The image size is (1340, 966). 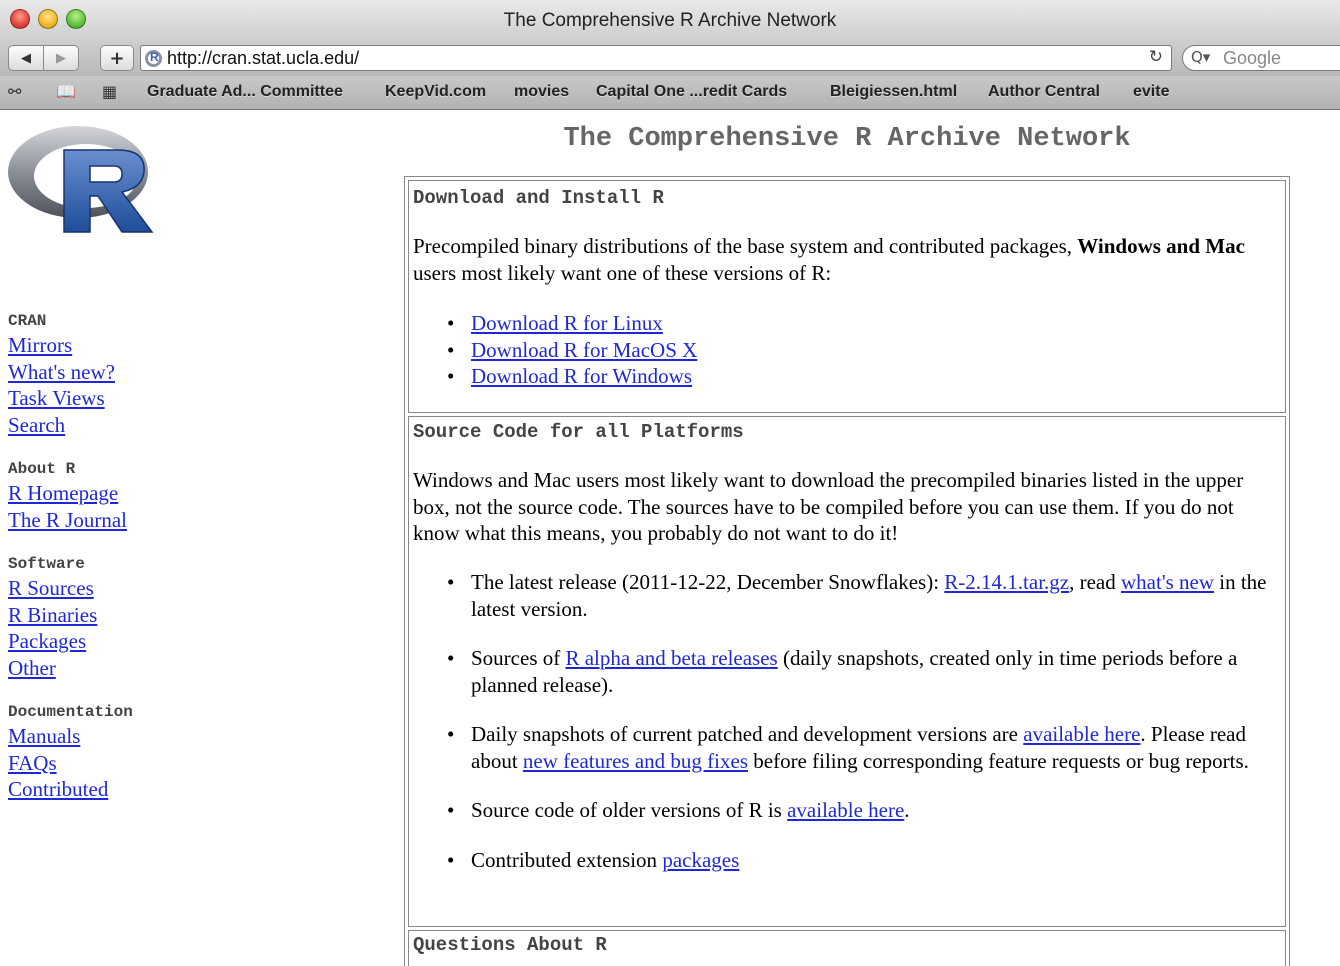 I want to click on back-arrow-icon: ◀, so click(x=26, y=58).